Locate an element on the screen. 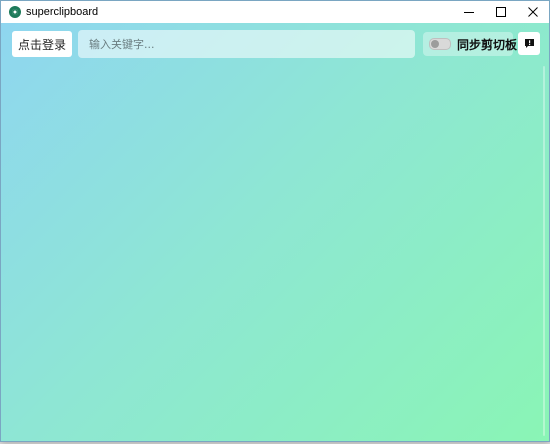  toolbar: 点击登录 同步剪切板 is located at coordinates (275, 44).